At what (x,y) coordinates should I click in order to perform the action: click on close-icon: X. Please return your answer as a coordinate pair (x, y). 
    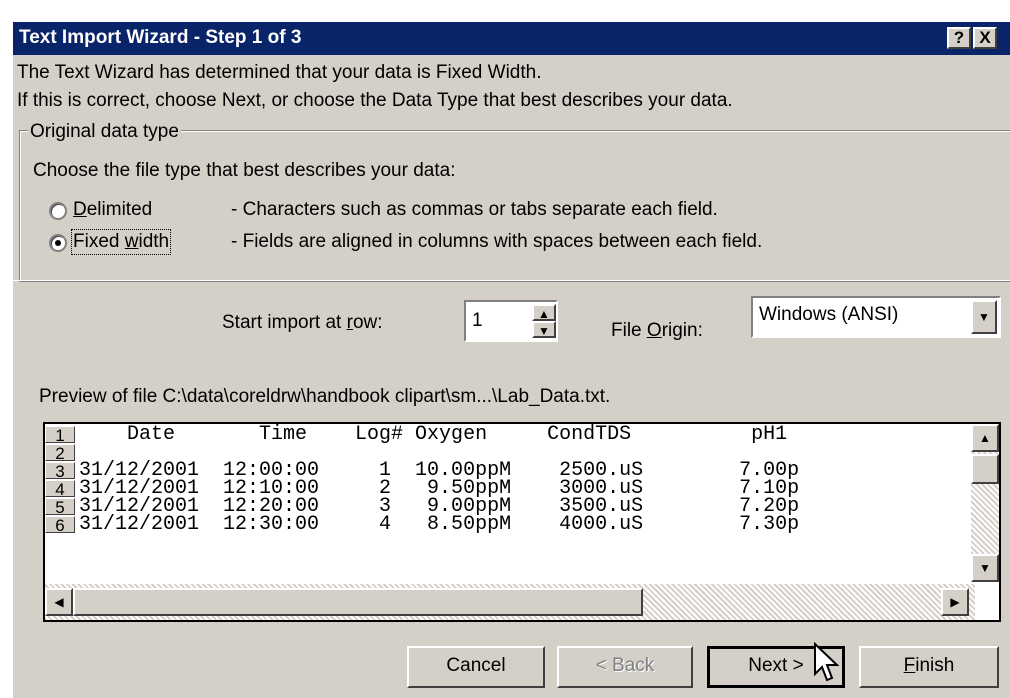
    Looking at the image, I should click on (985, 37).